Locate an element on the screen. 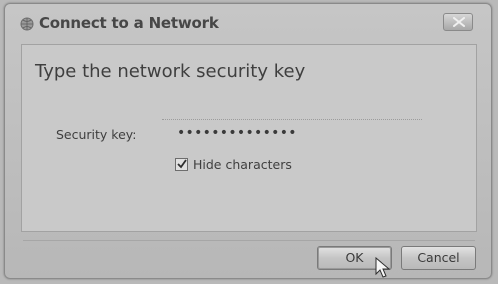  hide-characters-checkbox is located at coordinates (181, 164).